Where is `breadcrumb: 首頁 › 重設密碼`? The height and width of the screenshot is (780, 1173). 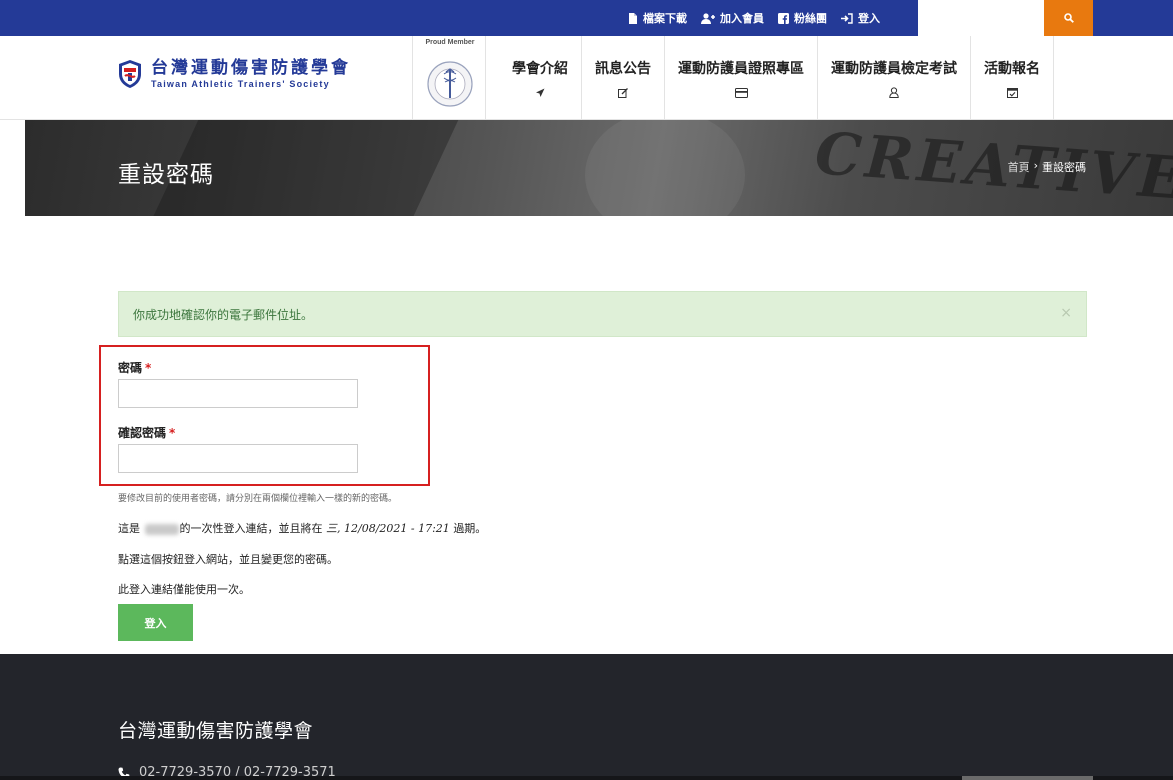 breadcrumb: 首頁 › 重設密碼 is located at coordinates (1047, 167).